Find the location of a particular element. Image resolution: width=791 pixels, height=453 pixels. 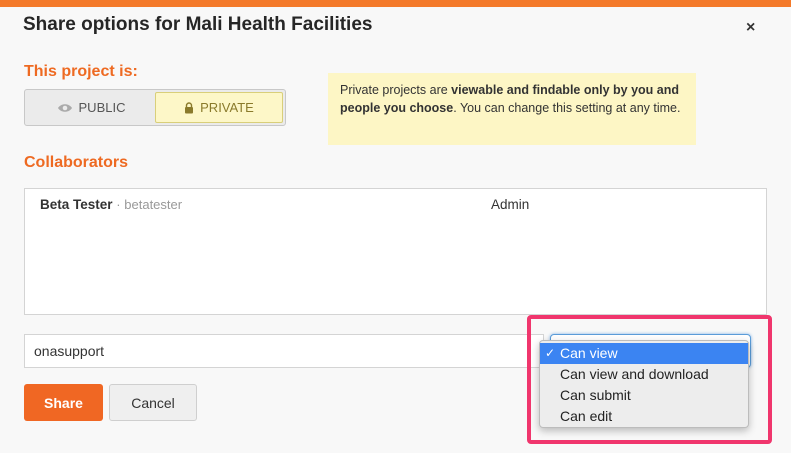

privacy-heading: This project is: is located at coordinates (81, 71).